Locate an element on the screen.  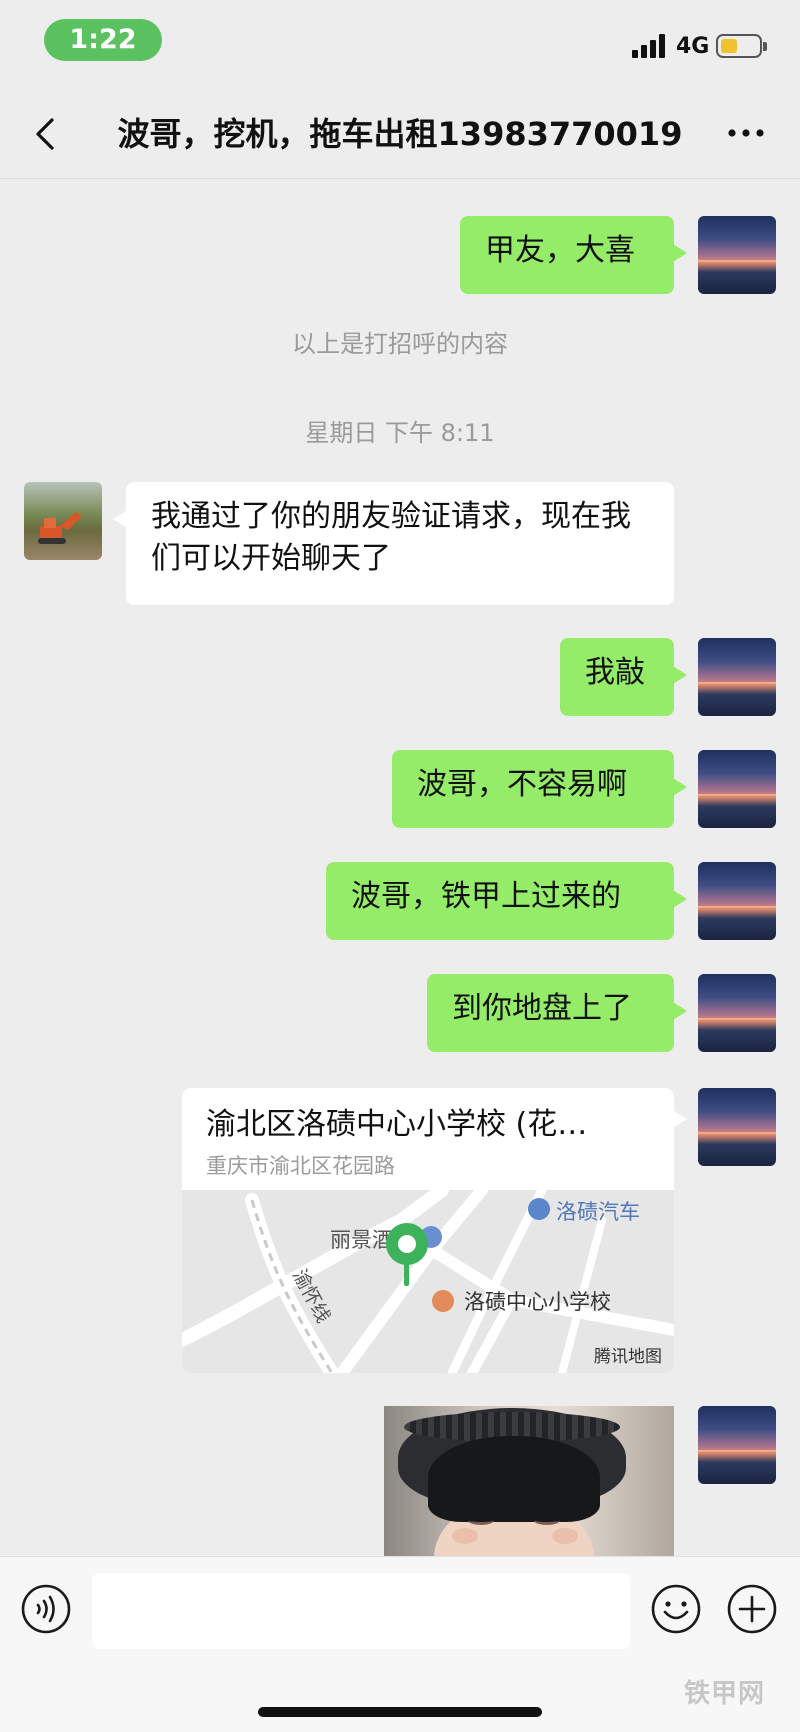
message-bubble-sent: 波哥，不容易啊 is located at coordinates (539, 789).